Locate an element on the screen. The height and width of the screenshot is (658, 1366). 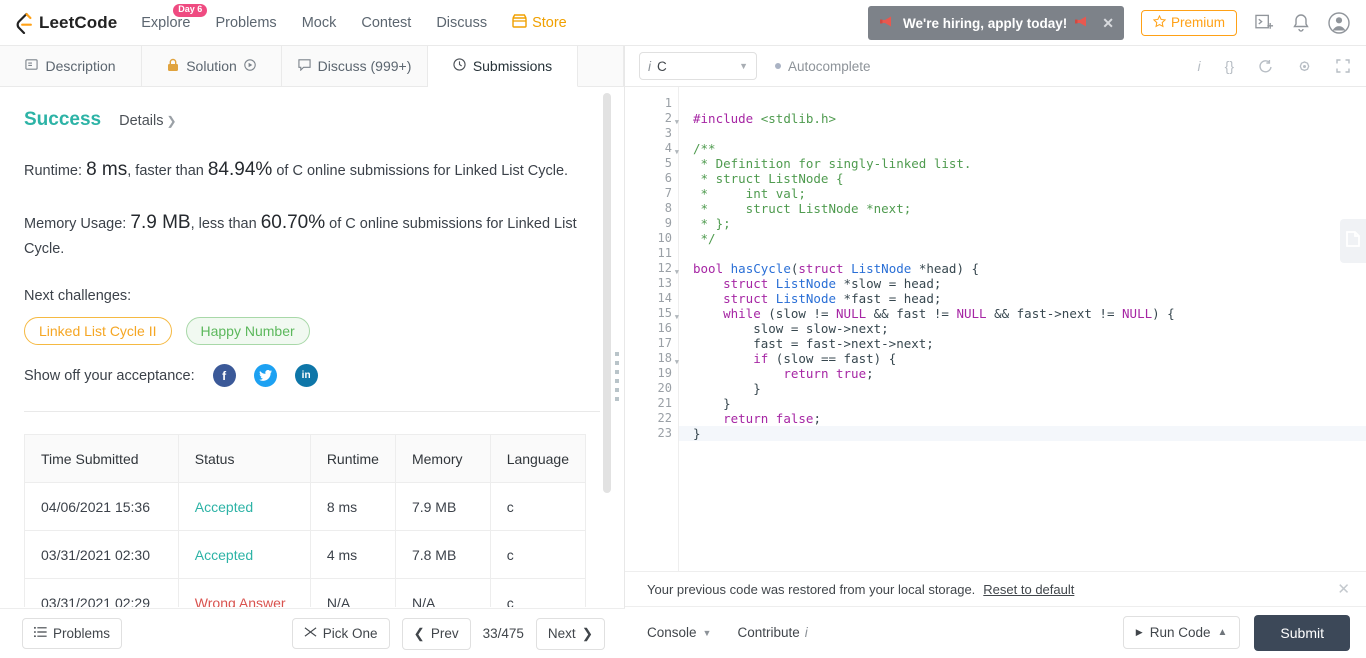
pane-resize-handle is located at coordinates (617, 376).